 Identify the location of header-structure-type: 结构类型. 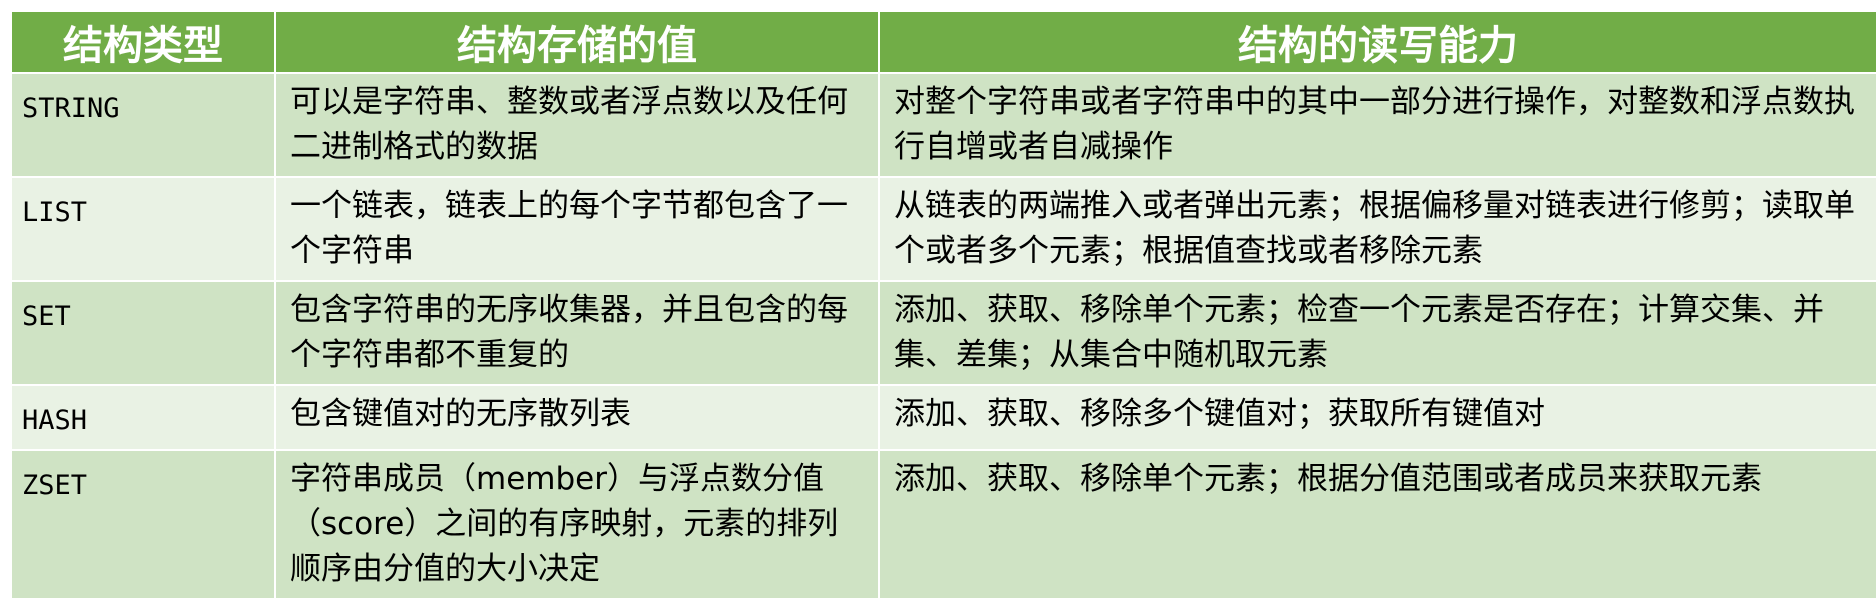
(143, 42).